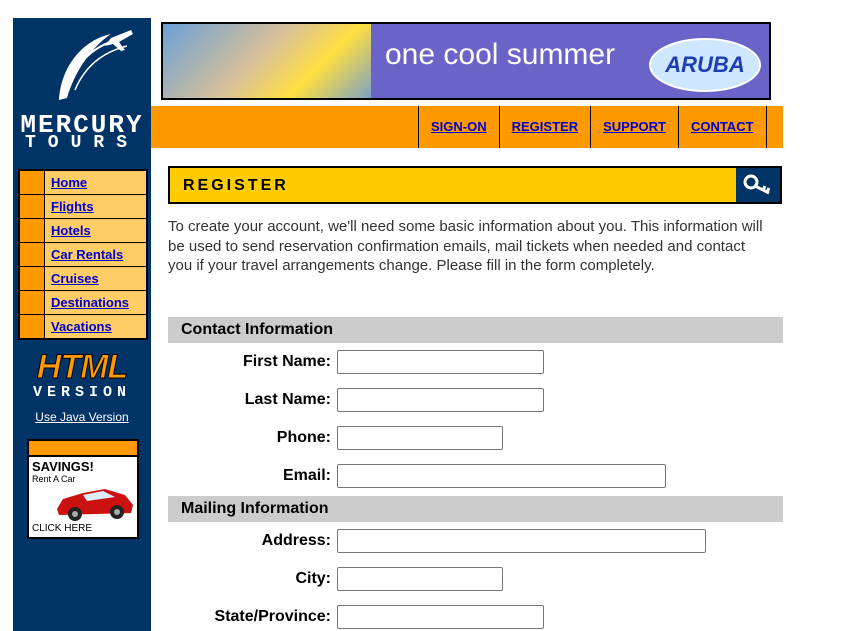 The height and width of the screenshot is (631, 866). I want to click on sidebar-item-flights: Flights, so click(83, 207).